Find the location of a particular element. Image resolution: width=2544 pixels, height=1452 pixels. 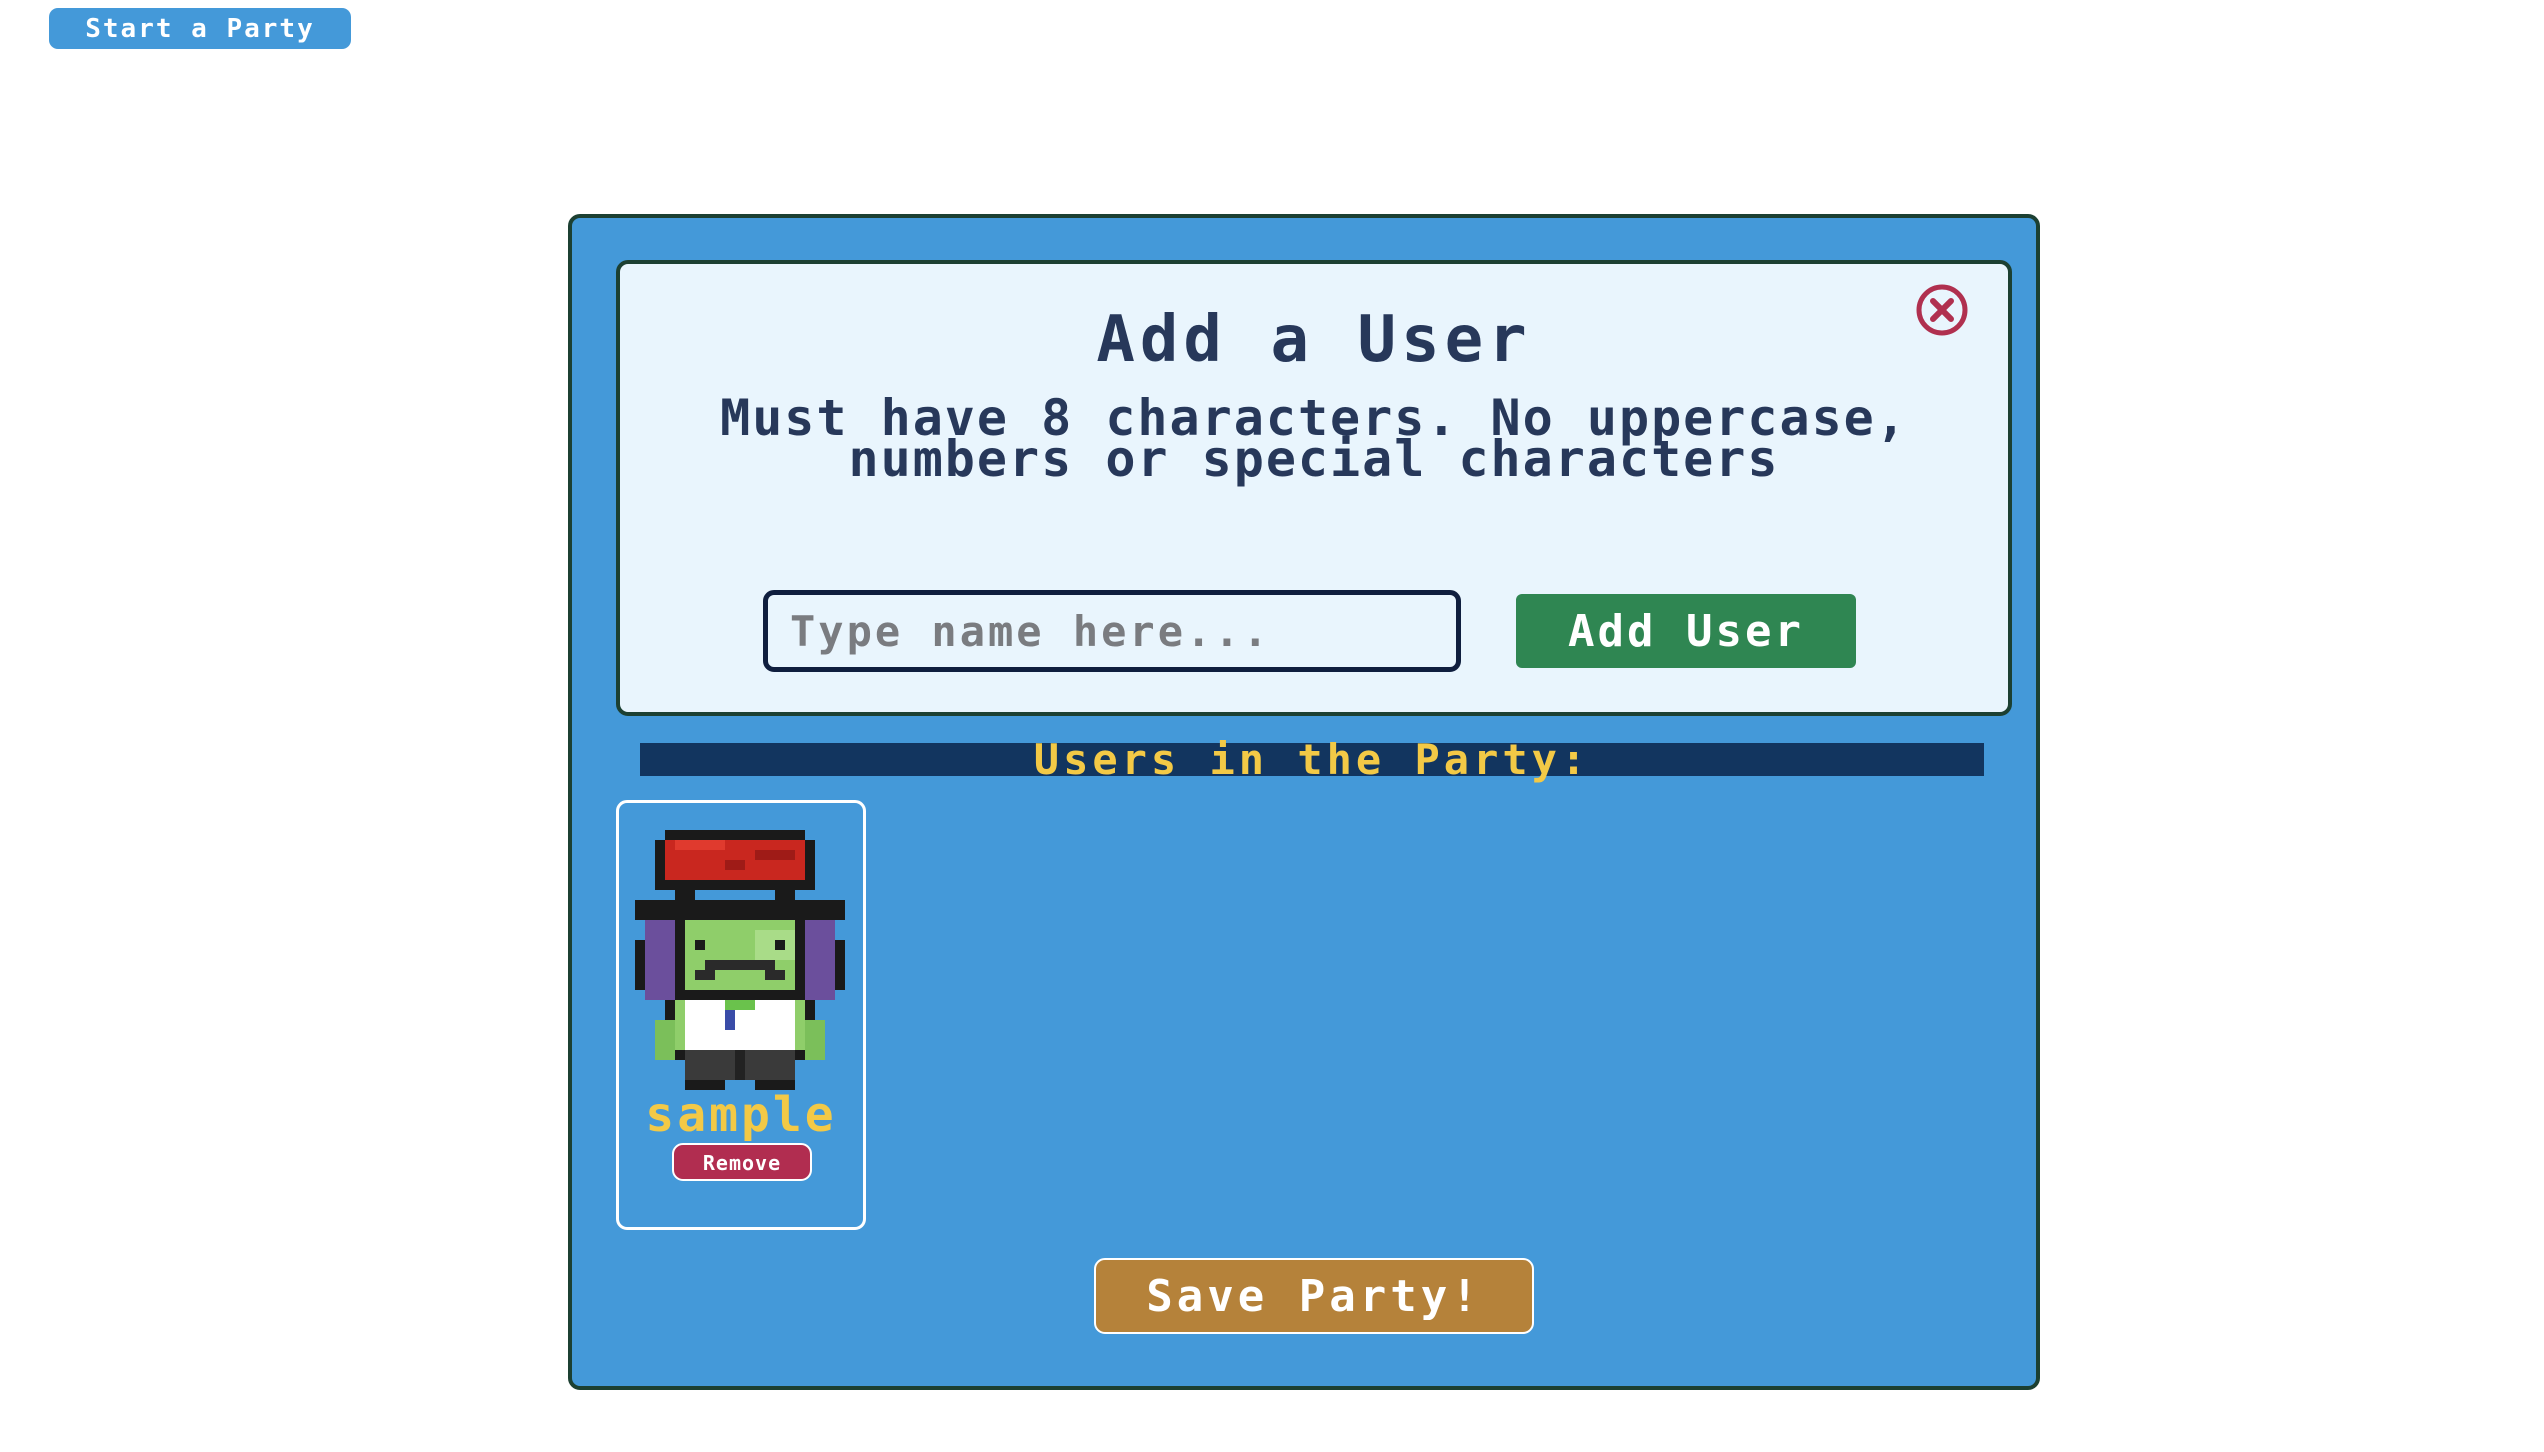

user-avatar is located at coordinates (740, 960).